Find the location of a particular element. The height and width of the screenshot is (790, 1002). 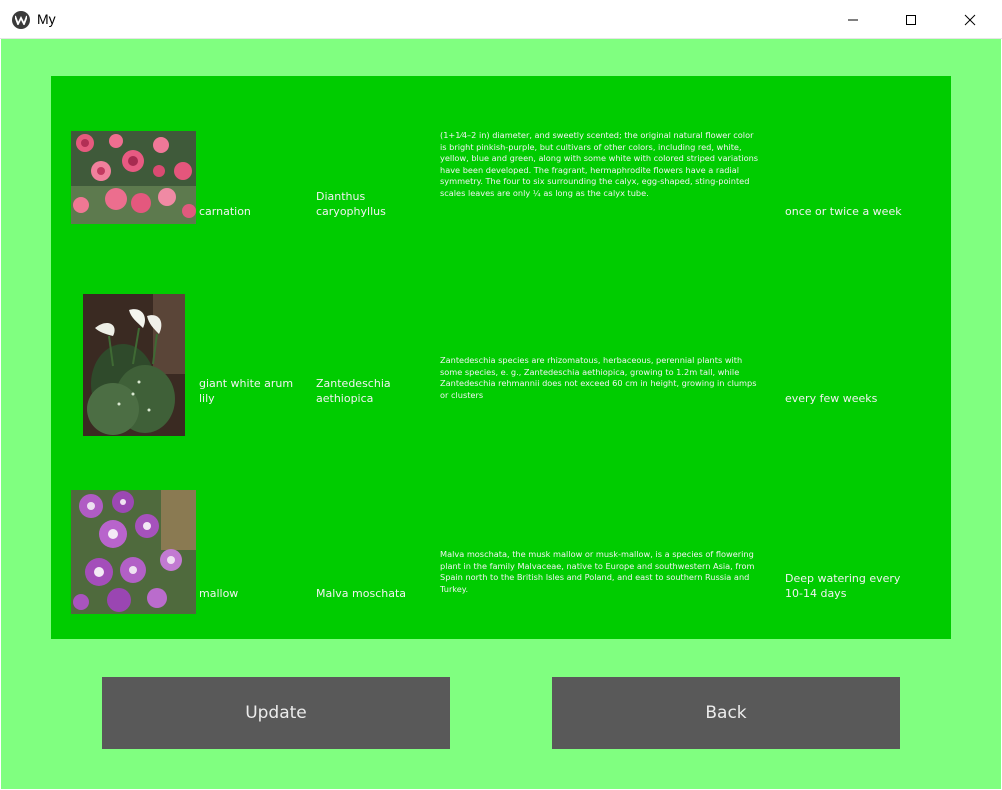

close-icon is located at coordinates (970, 19).